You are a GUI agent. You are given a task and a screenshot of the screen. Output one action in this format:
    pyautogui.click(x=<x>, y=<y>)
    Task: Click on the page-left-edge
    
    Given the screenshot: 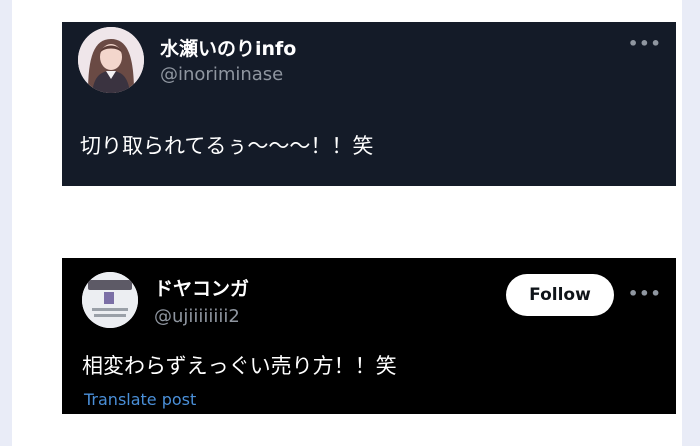 What is the action you would take?
    pyautogui.click(x=6, y=223)
    